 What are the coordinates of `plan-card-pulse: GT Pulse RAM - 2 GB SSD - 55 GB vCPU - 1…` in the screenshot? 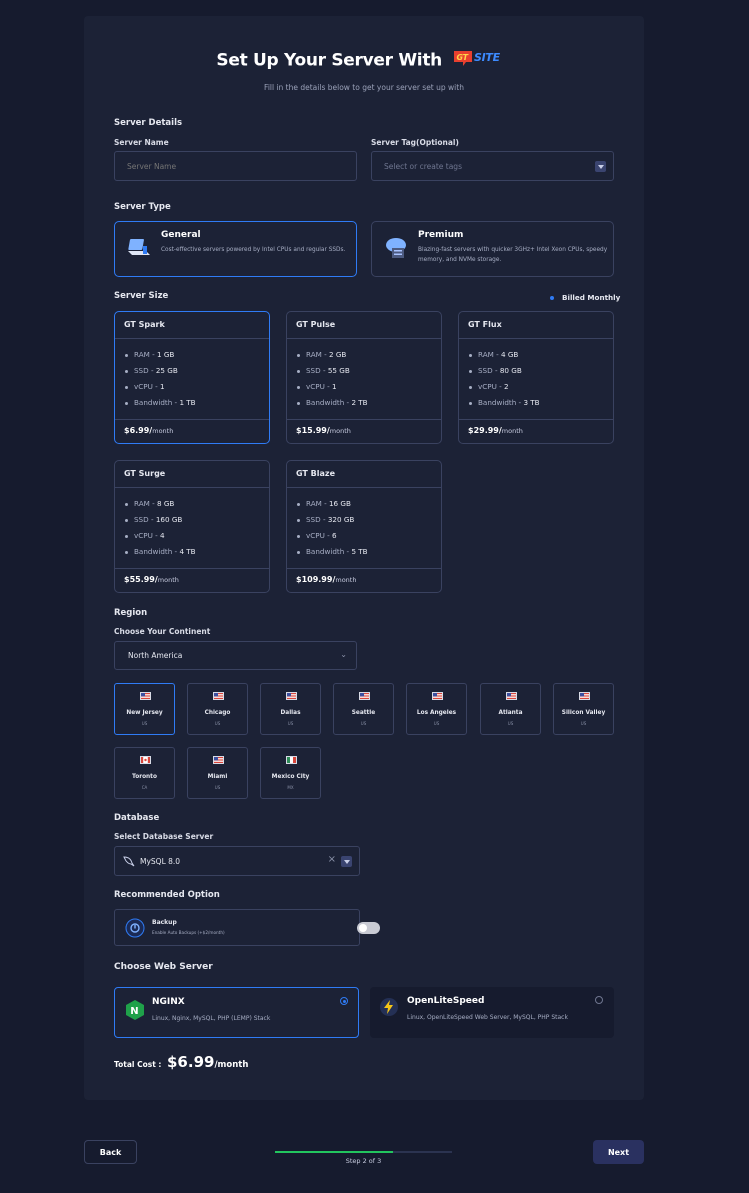 It's located at (364, 377).